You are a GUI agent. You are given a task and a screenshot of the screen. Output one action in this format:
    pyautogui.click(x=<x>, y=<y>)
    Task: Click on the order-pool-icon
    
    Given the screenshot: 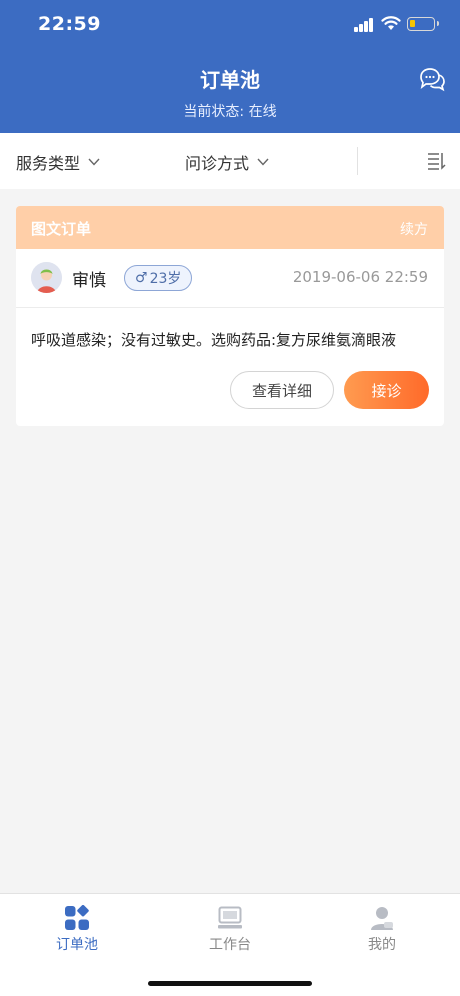 What is the action you would take?
    pyautogui.click(x=77, y=917)
    